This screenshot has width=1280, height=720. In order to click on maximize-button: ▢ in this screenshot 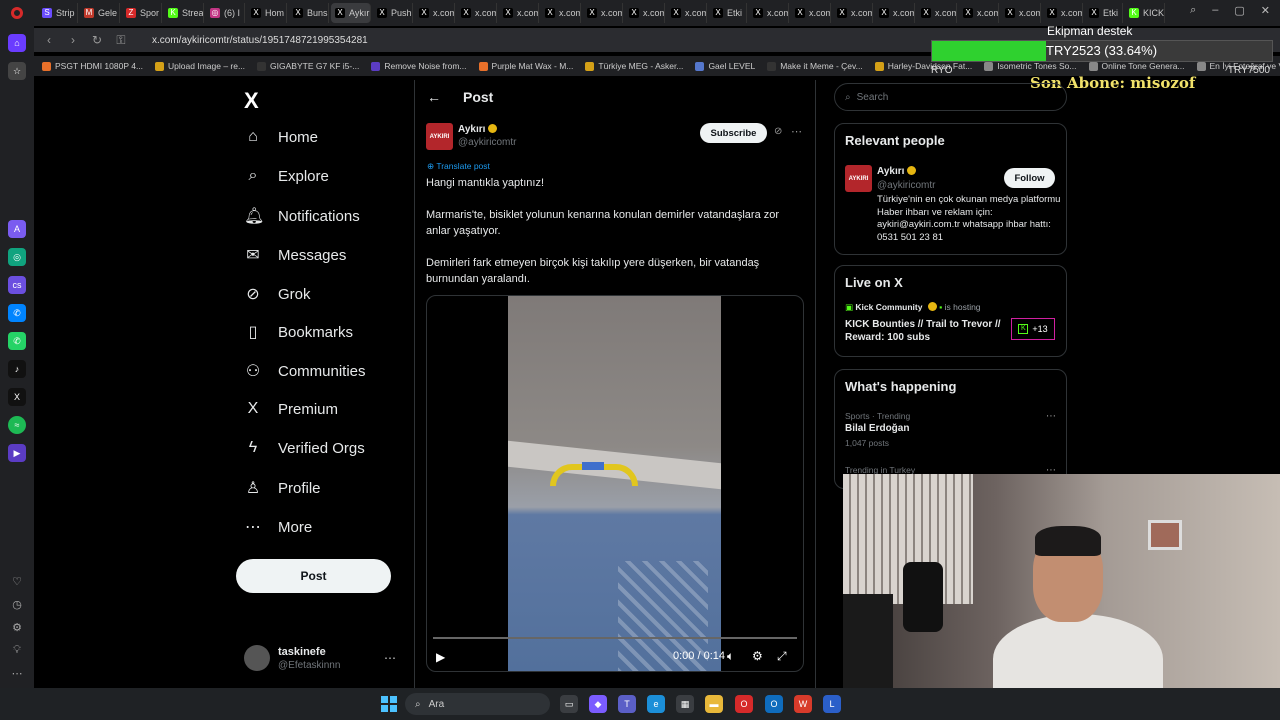, I will do `click(1239, 10)`.